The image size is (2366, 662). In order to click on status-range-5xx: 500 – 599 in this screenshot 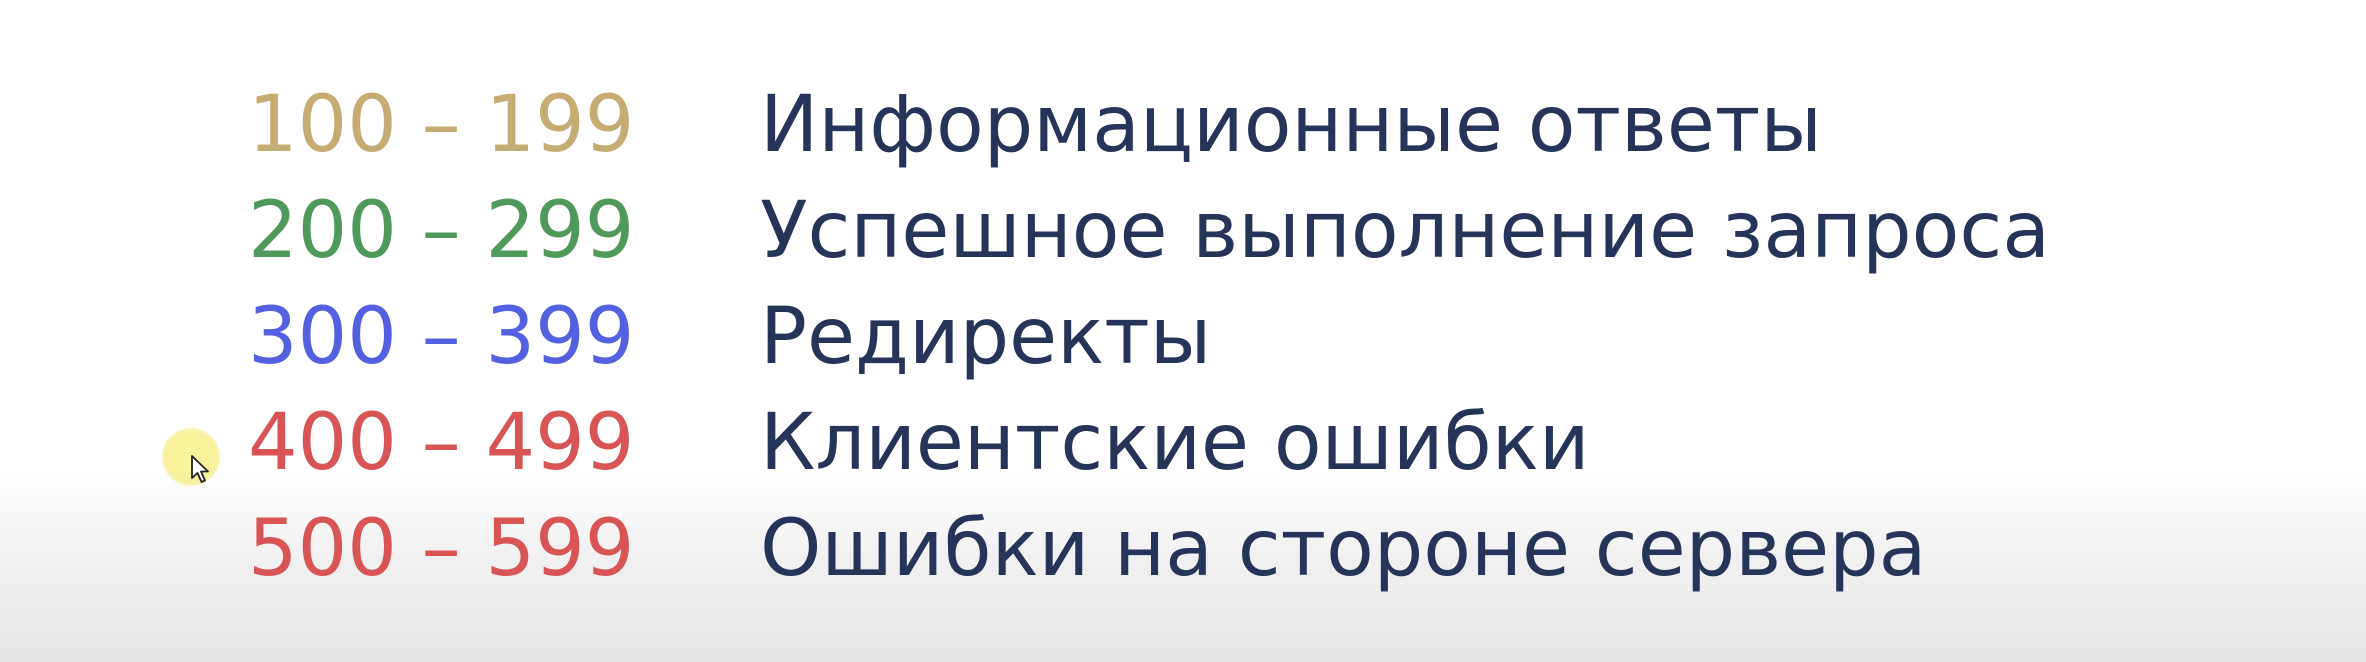, I will do `click(441, 549)`.